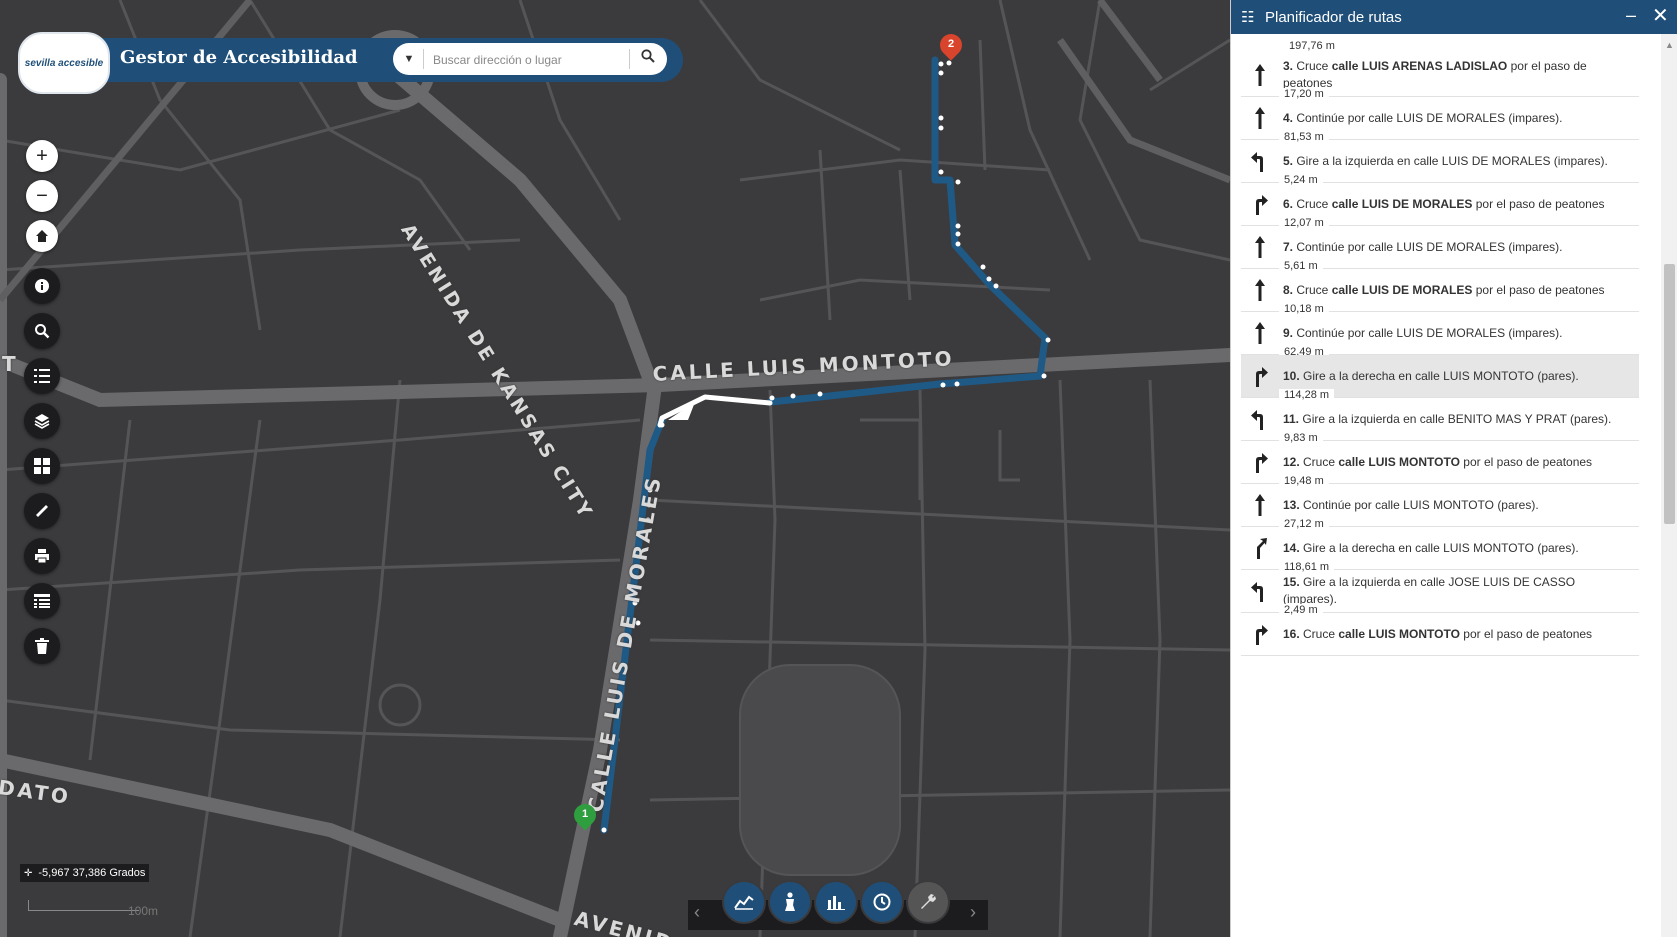 The image size is (1677, 937). I want to click on wrench-icon, so click(928, 901).